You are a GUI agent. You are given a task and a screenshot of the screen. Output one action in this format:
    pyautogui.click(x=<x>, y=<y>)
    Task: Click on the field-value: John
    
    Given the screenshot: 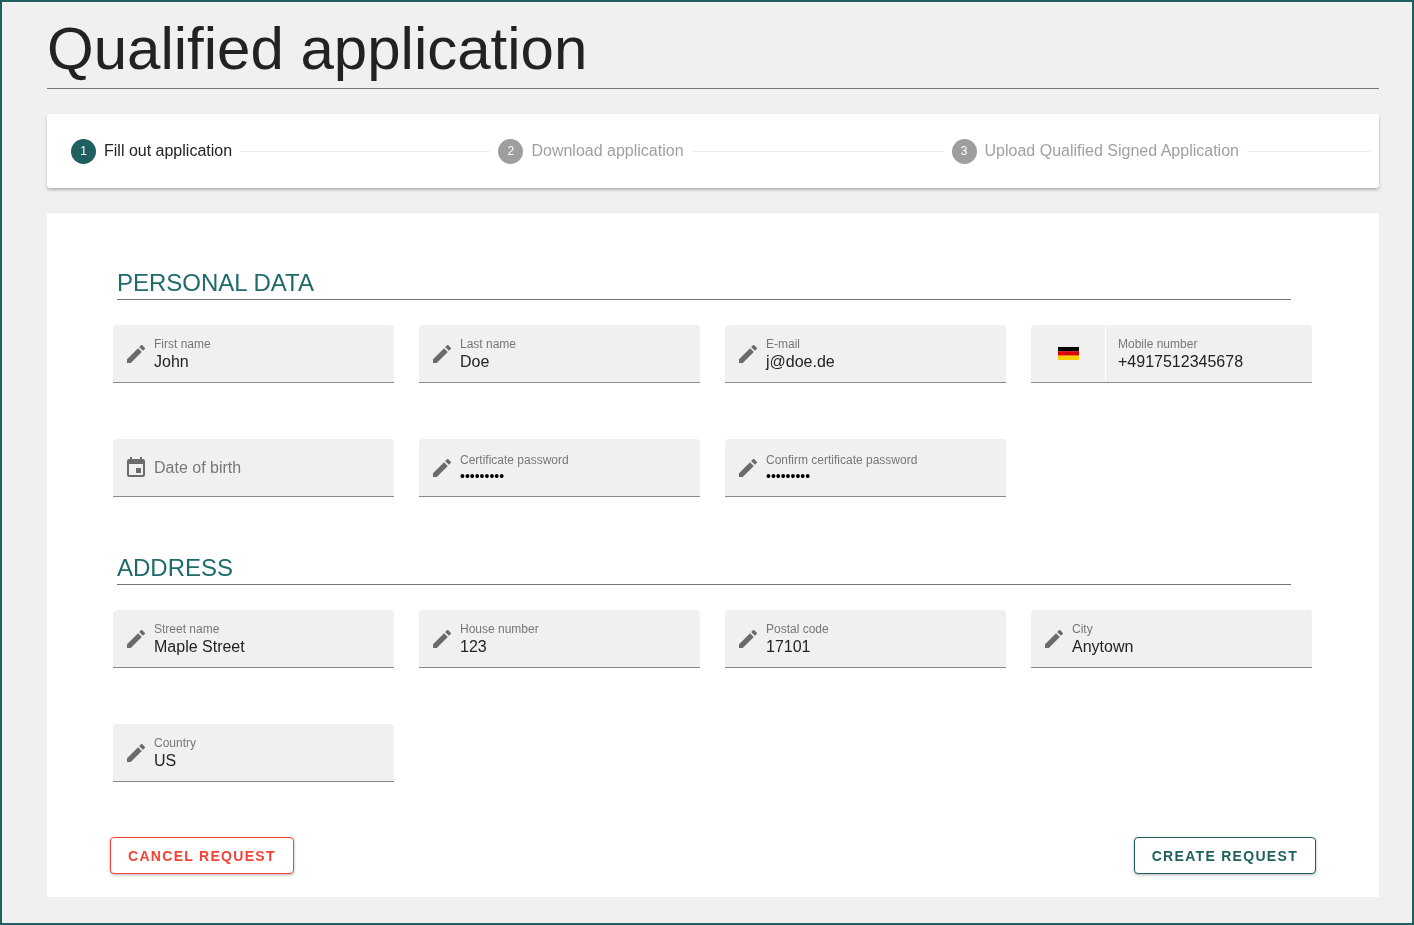 What is the action you would take?
    pyautogui.click(x=172, y=361)
    